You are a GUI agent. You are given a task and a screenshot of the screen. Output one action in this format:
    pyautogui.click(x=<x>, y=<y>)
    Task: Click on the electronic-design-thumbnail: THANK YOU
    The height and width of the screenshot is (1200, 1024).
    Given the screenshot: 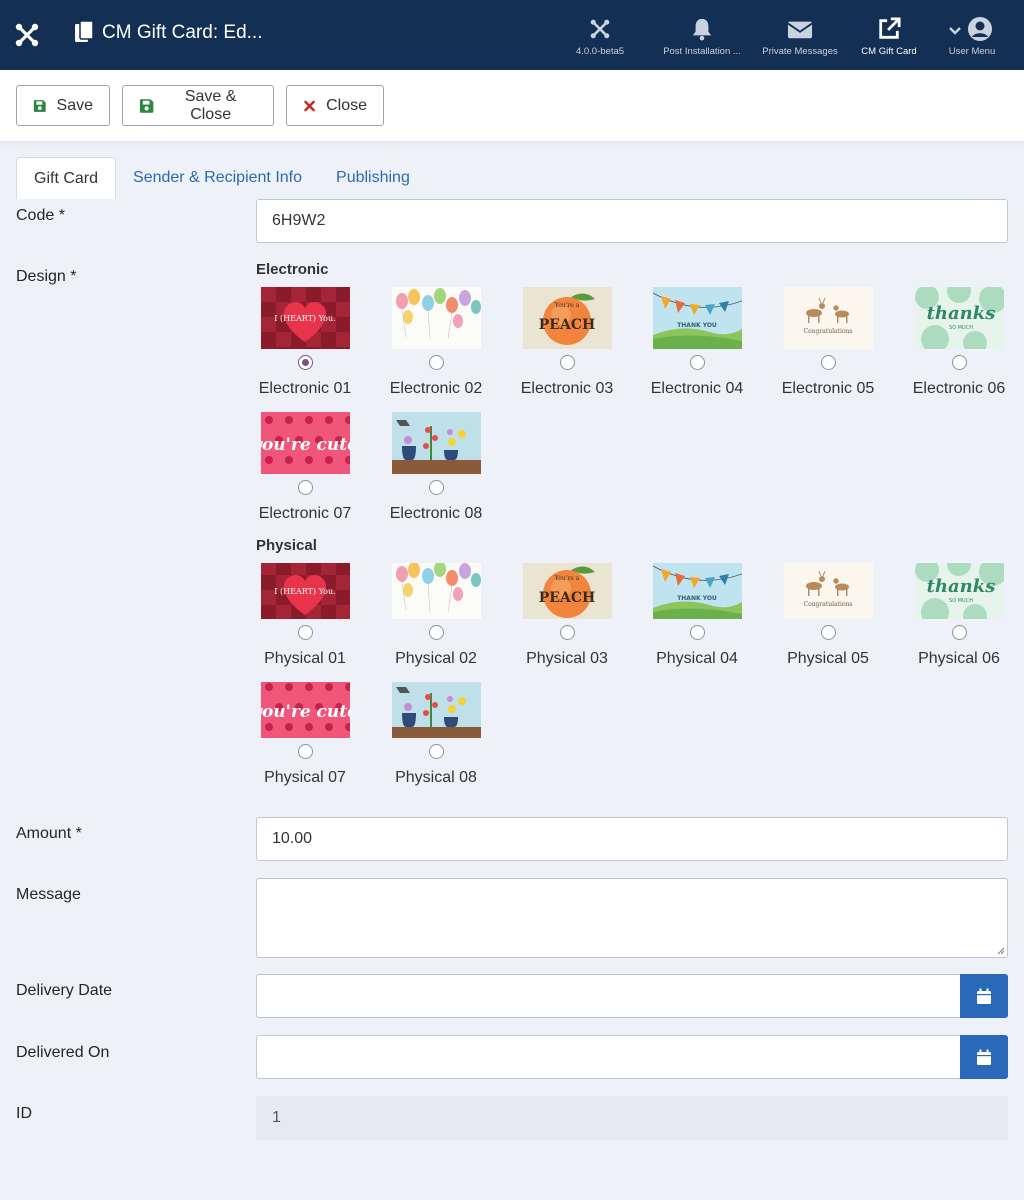 What is the action you would take?
    pyautogui.click(x=697, y=318)
    